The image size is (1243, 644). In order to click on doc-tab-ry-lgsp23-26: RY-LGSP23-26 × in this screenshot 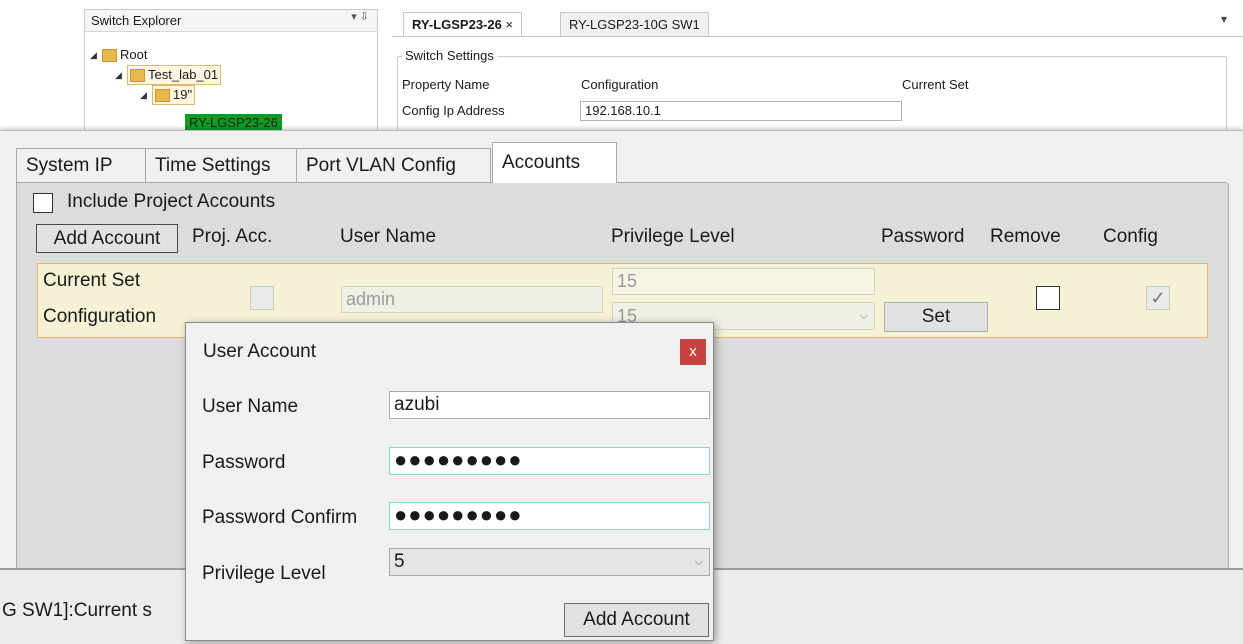, I will do `click(463, 24)`.